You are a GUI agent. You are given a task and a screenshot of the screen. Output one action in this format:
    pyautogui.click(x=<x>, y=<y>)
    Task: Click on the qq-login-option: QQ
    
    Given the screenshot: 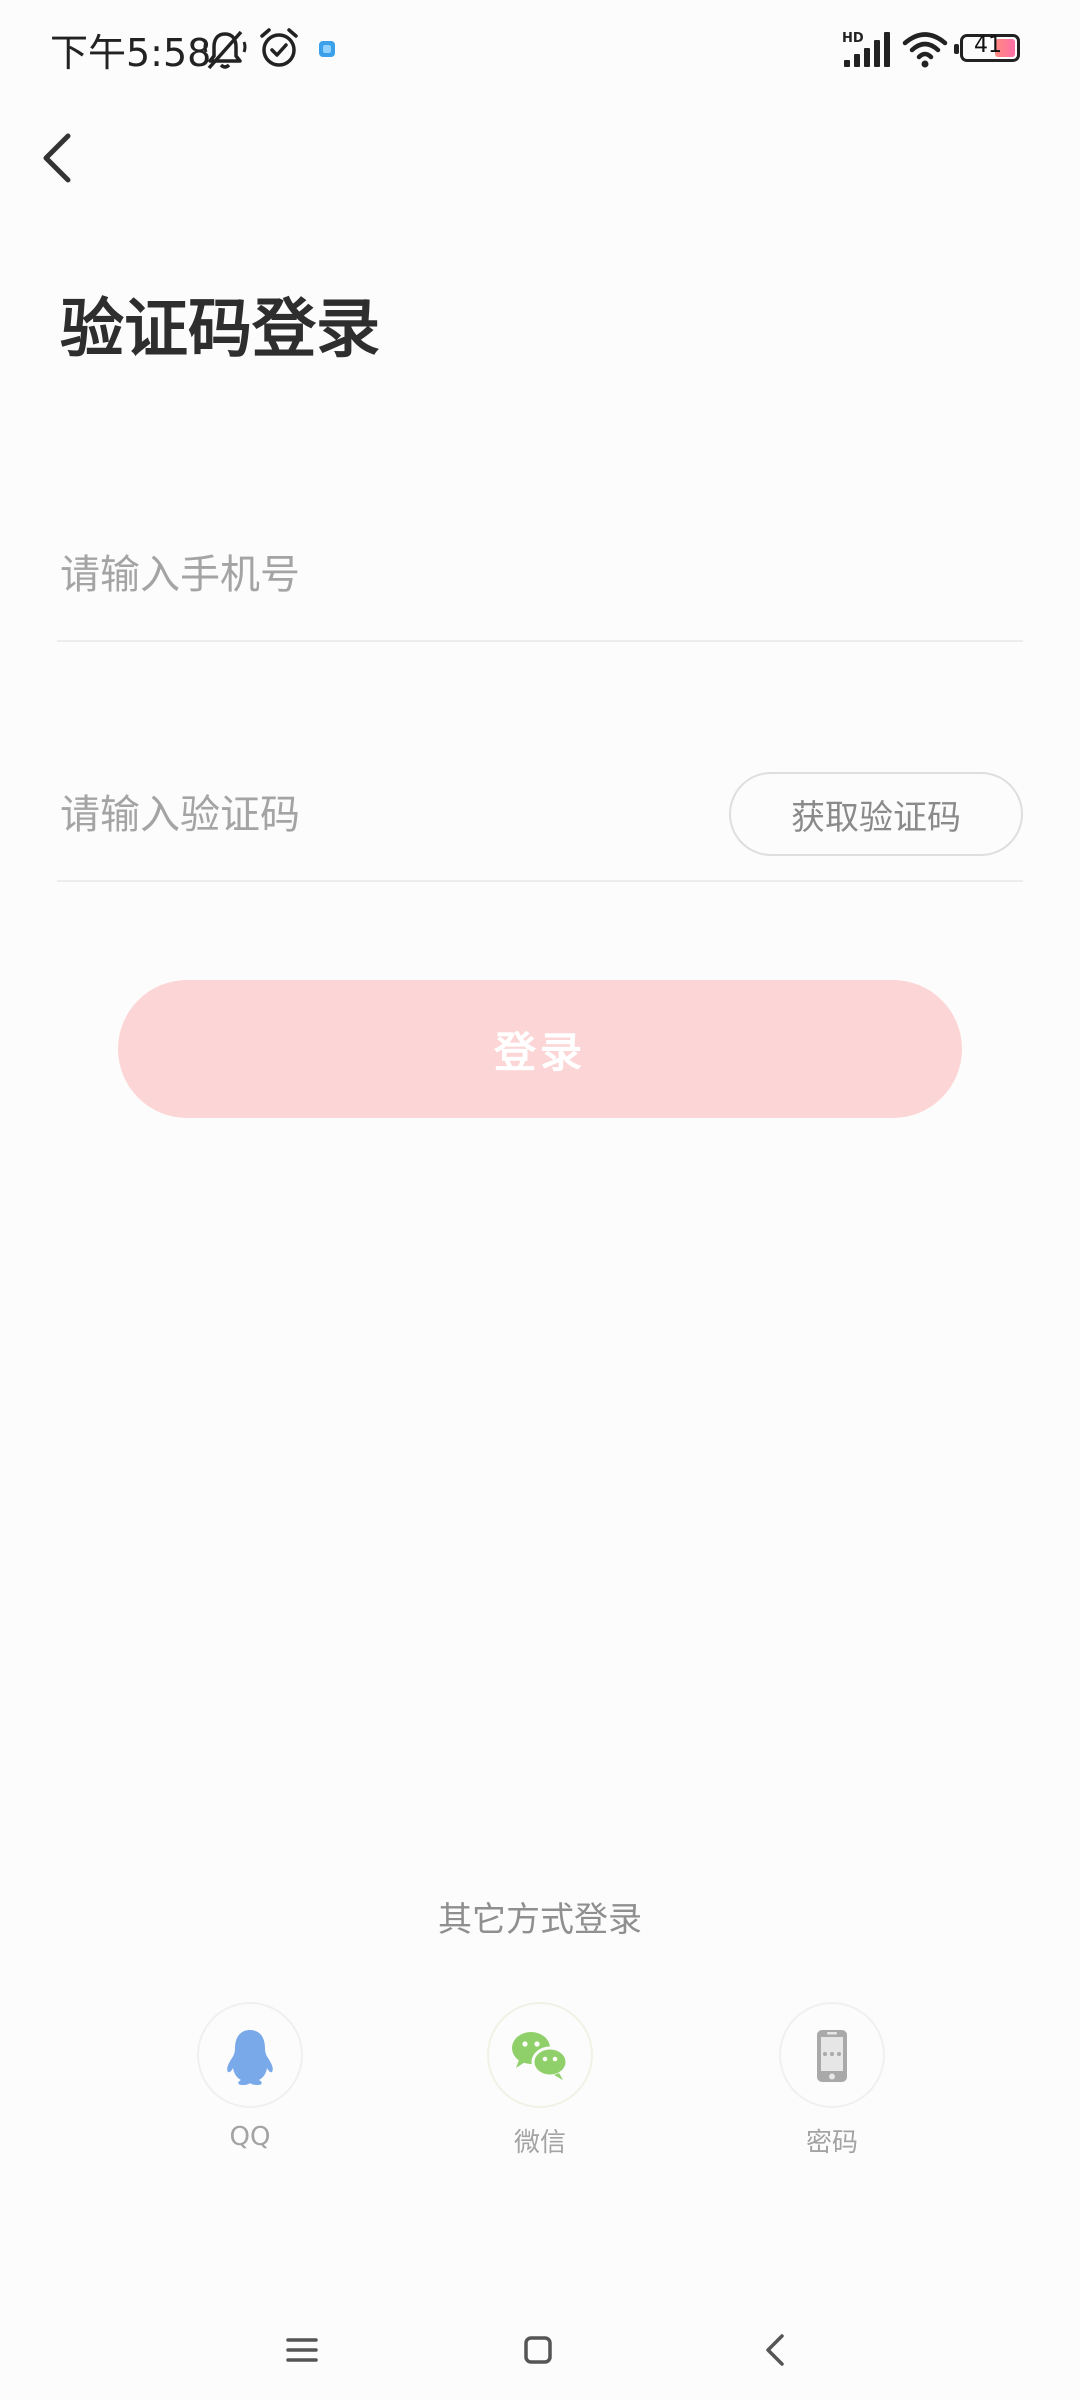 What is the action you would take?
    pyautogui.click(x=250, y=2077)
    